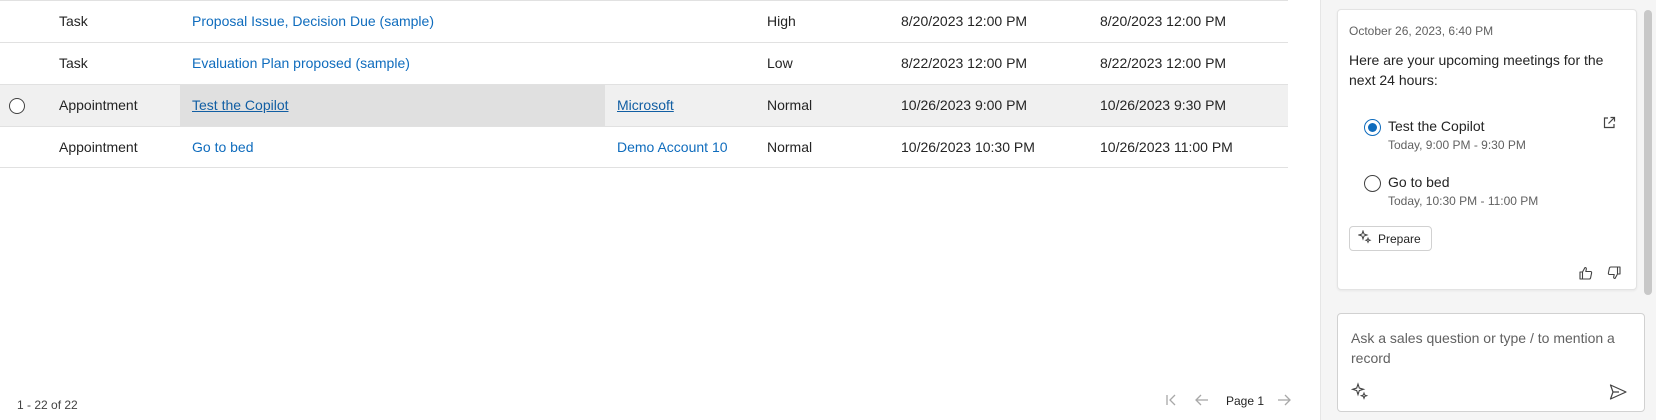 Image resolution: width=1656 pixels, height=420 pixels. I want to click on cell-start-date: 8/20/2023 12:00 PM, so click(964, 21).